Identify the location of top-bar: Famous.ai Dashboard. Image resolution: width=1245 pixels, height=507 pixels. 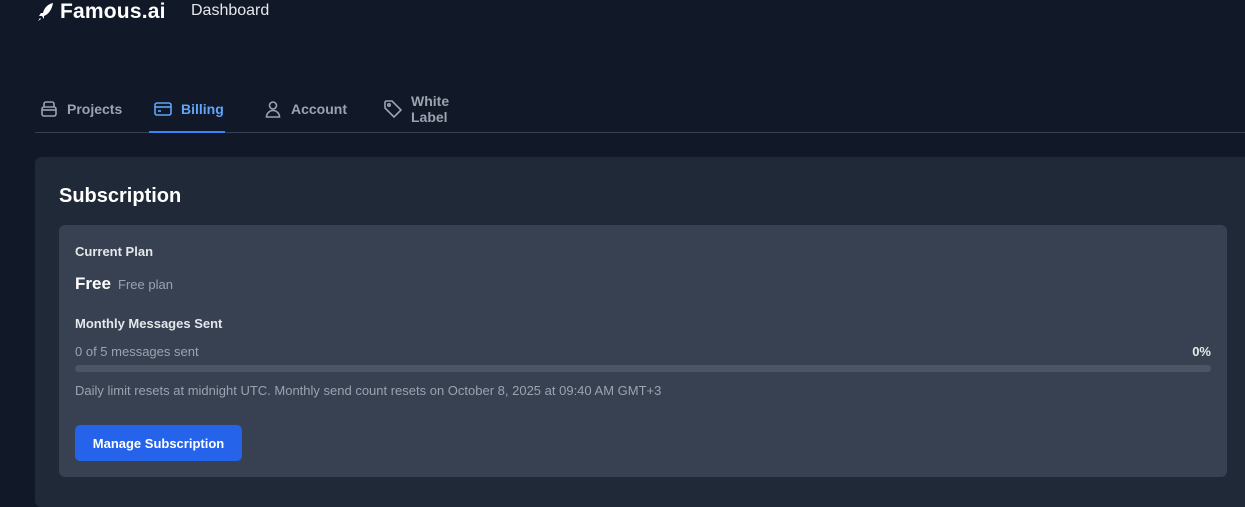
(622, 12).